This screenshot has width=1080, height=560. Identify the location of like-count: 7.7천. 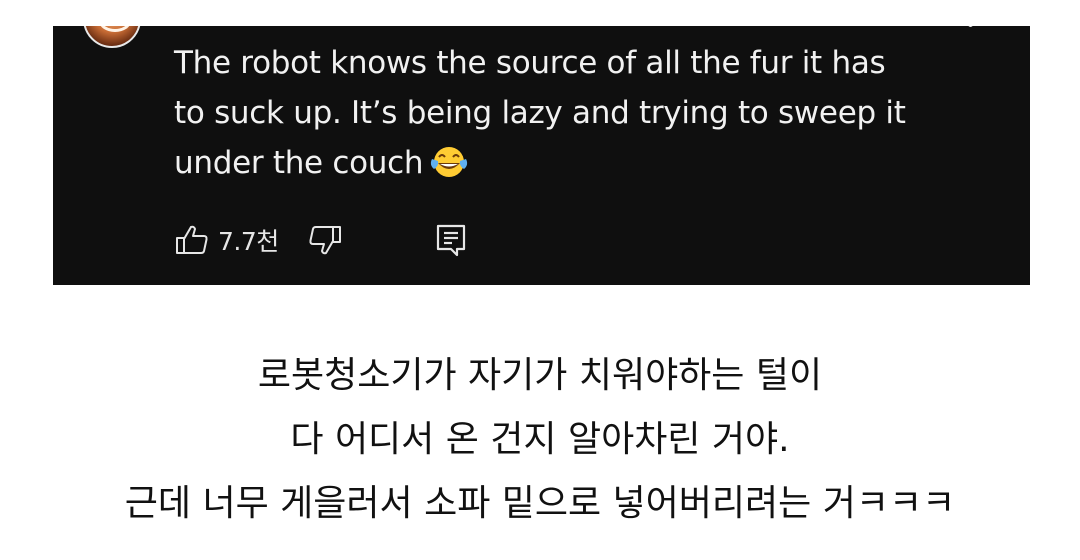
(248, 241).